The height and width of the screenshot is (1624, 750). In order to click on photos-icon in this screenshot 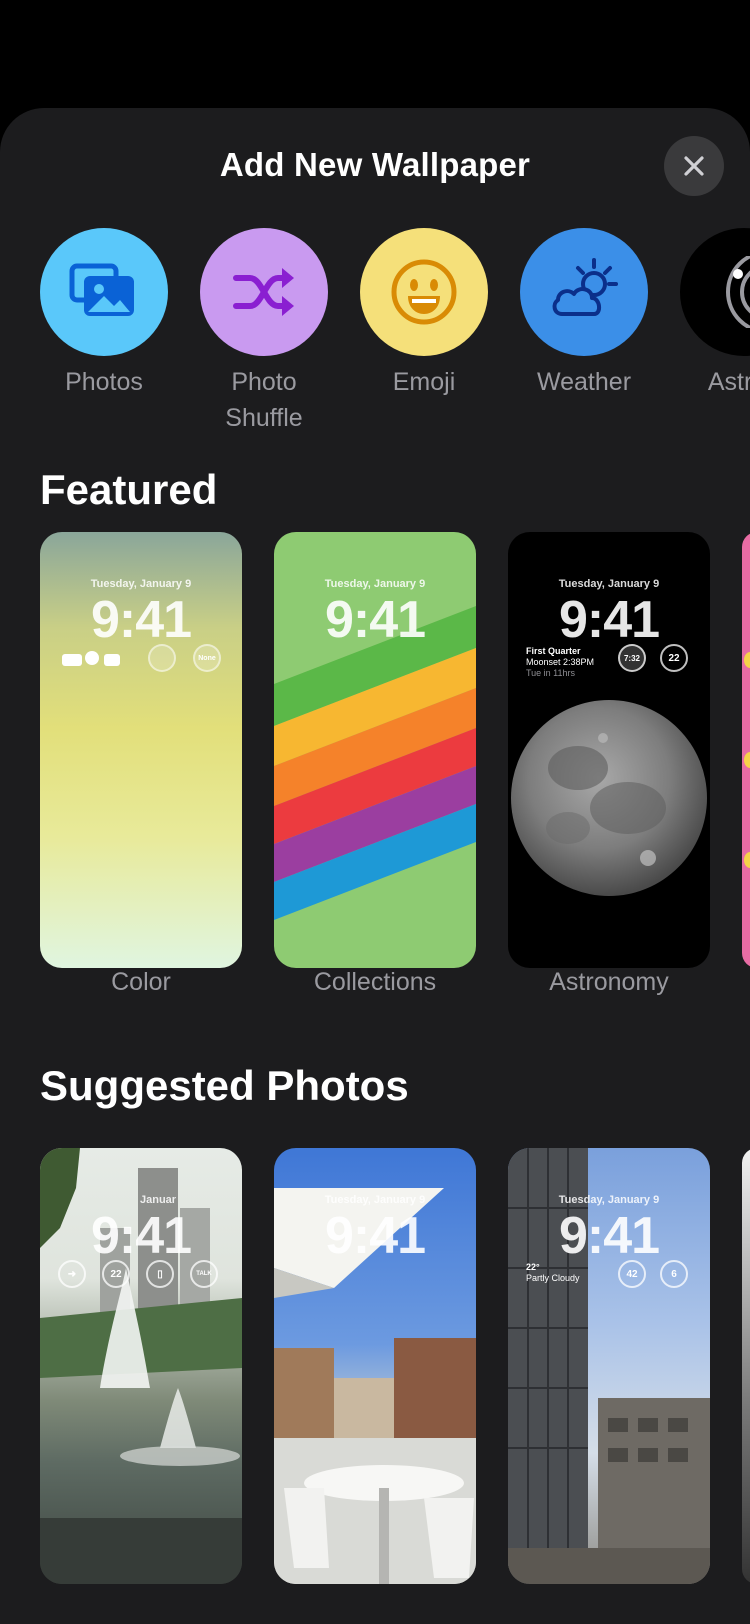, I will do `click(101, 289)`.